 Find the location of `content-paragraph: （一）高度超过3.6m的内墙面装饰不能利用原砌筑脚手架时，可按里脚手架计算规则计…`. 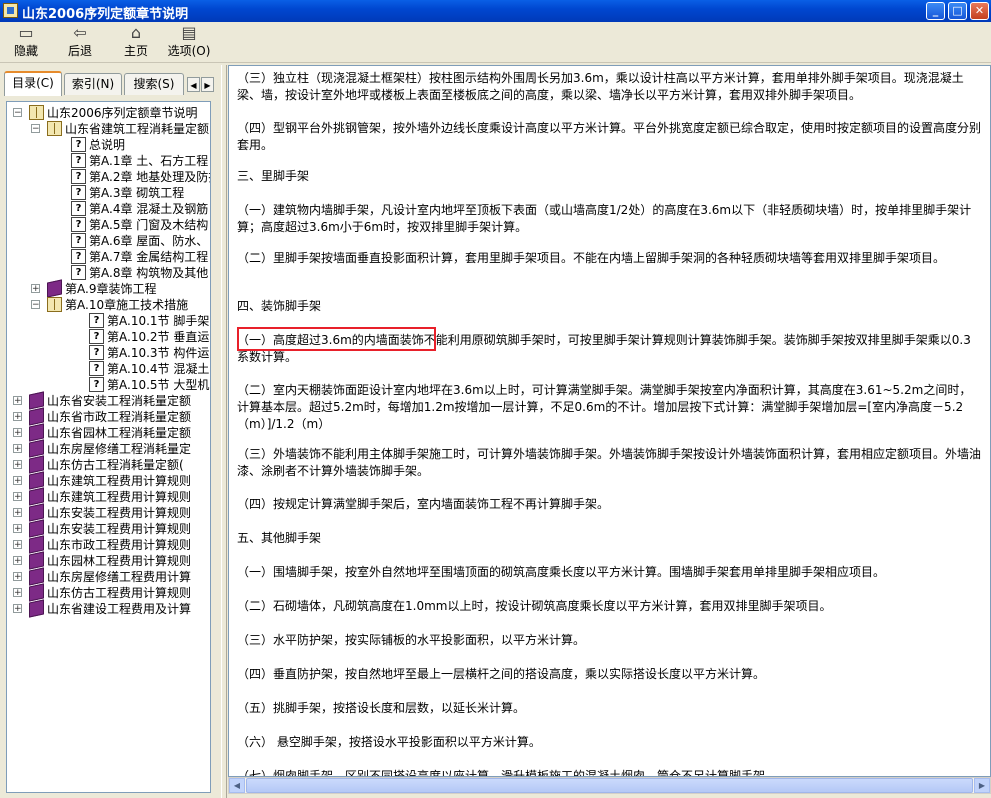

content-paragraph: （一）高度超过3.6m的内墙面装饰不能利用原砌筑脚手架时，可按里脚手架计算规则计… is located at coordinates (604, 348).